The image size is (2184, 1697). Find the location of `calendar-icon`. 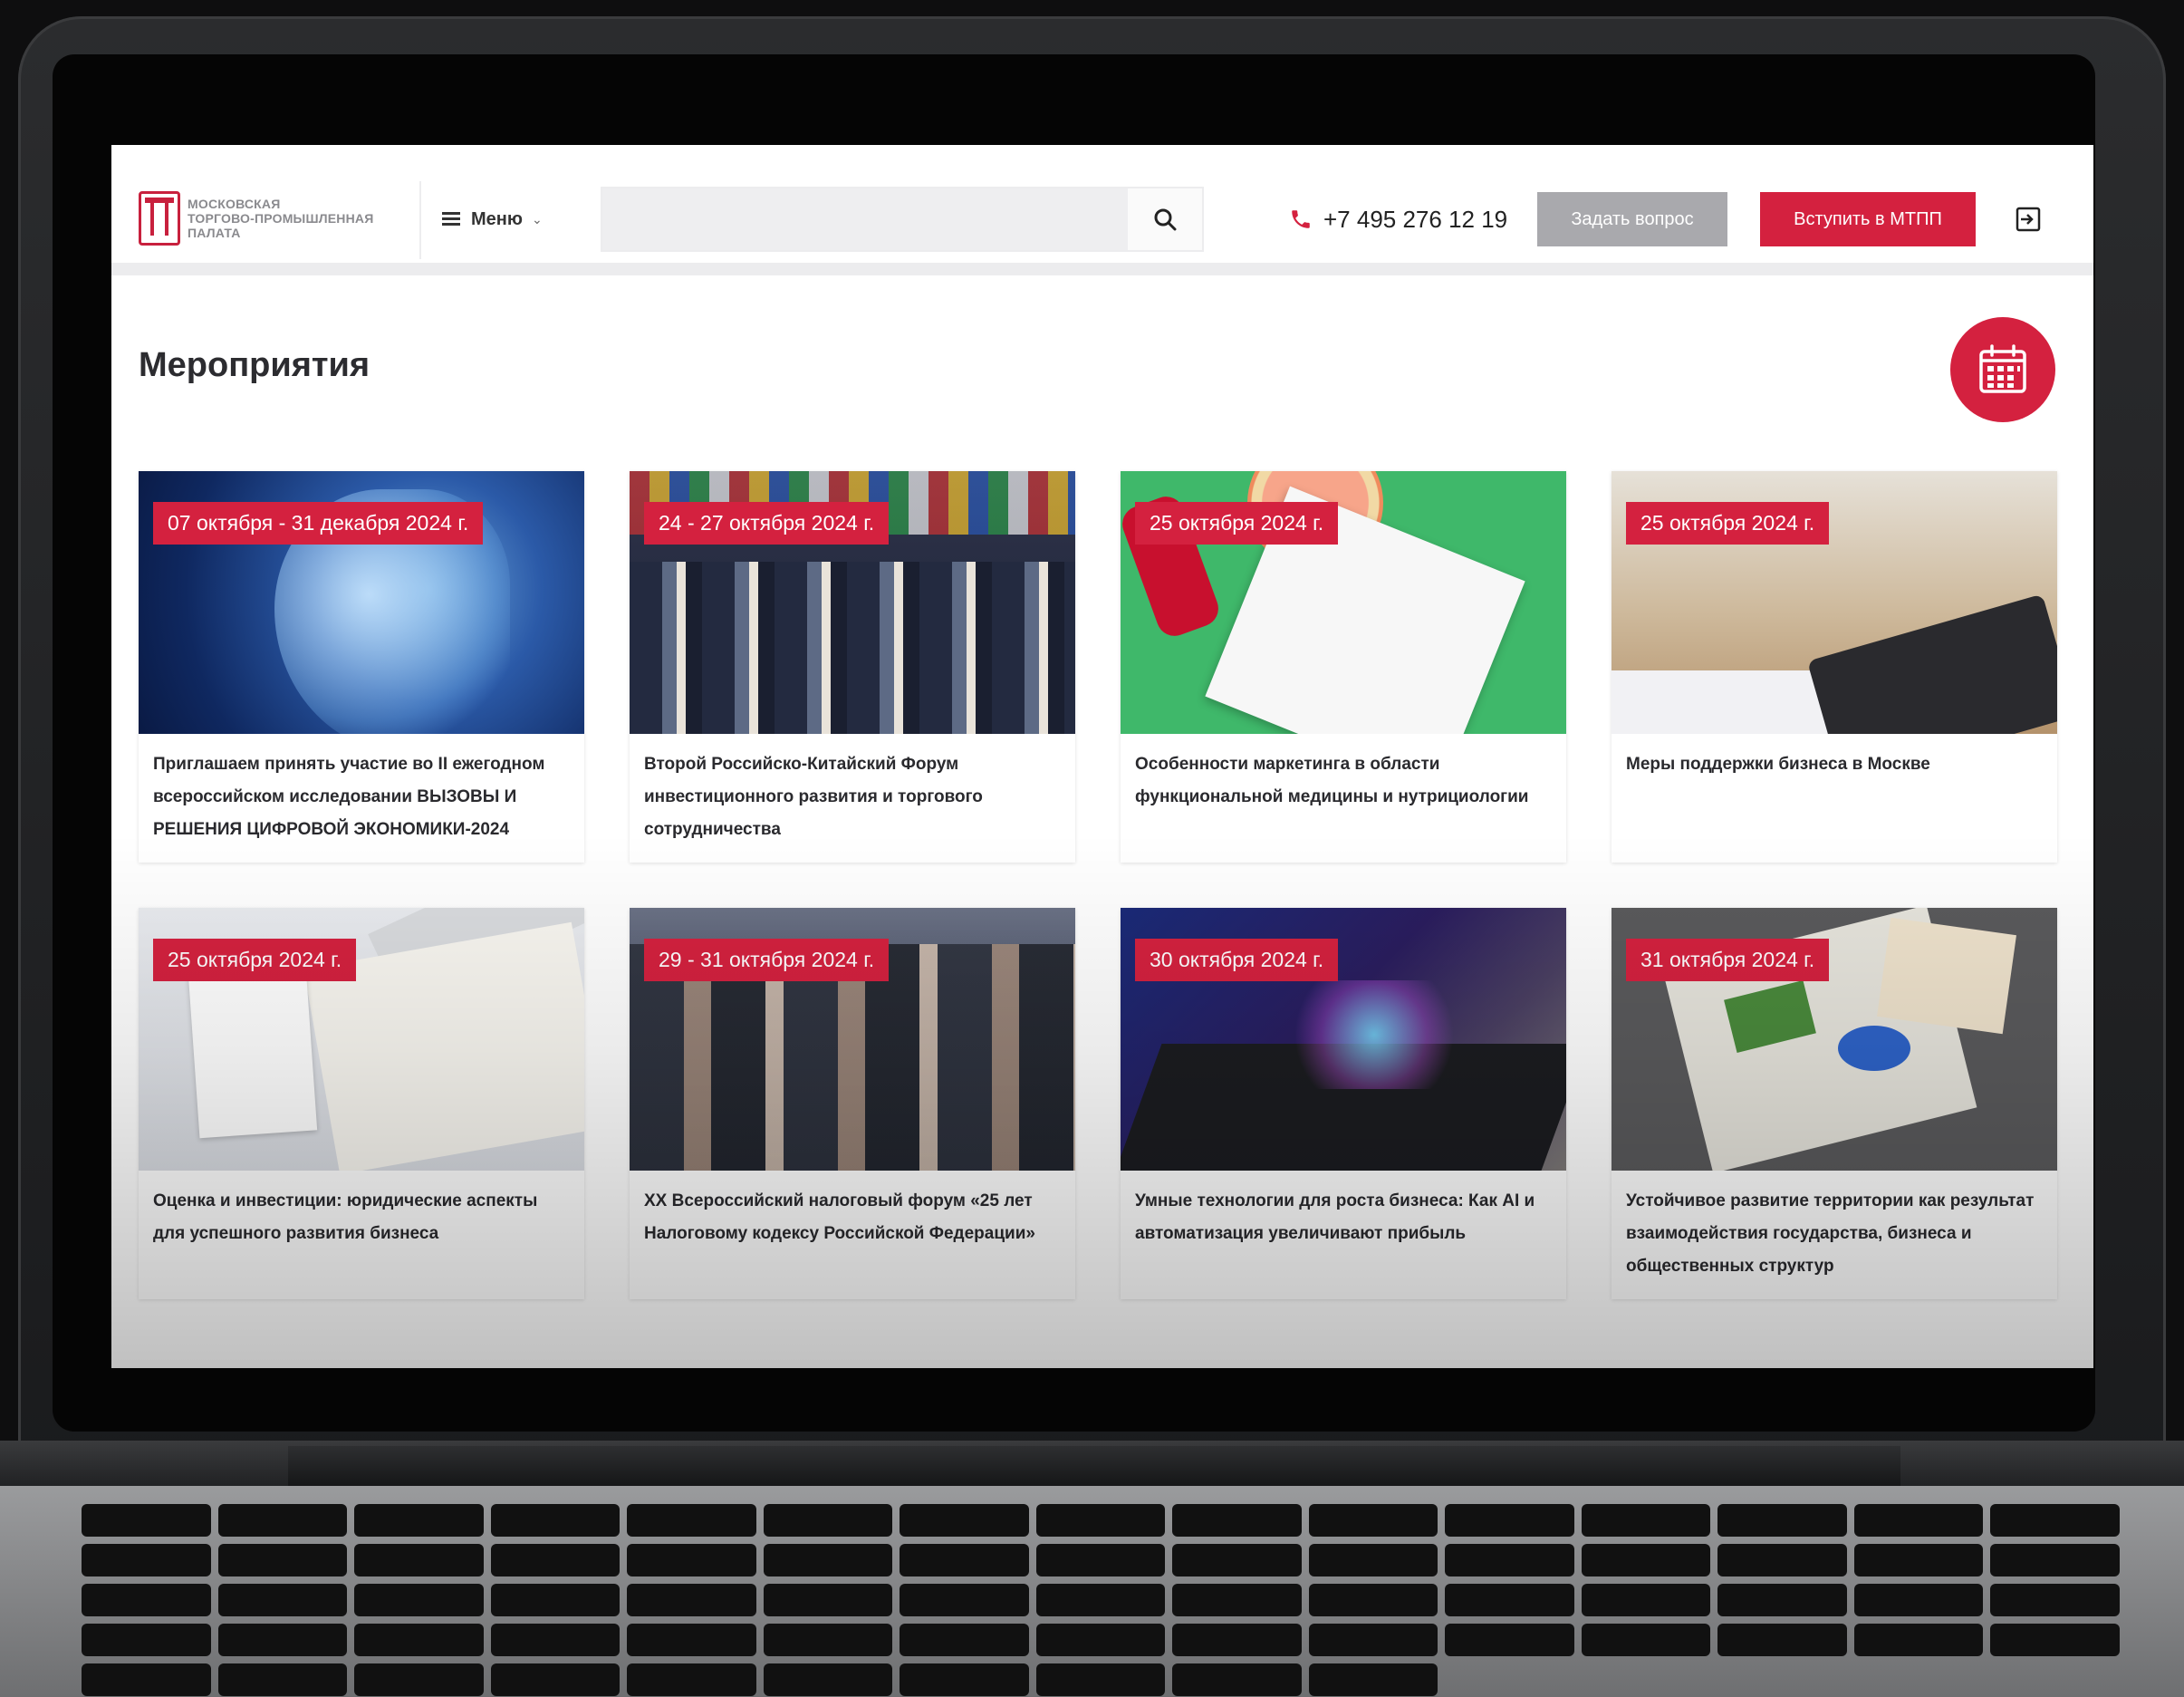

calendar-icon is located at coordinates (2003, 368).